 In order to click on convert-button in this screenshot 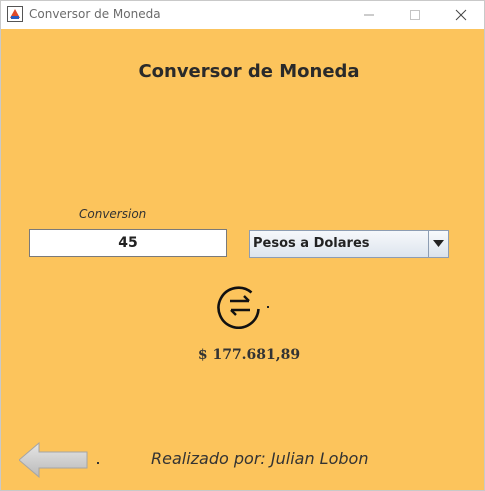, I will do `click(240, 306)`.